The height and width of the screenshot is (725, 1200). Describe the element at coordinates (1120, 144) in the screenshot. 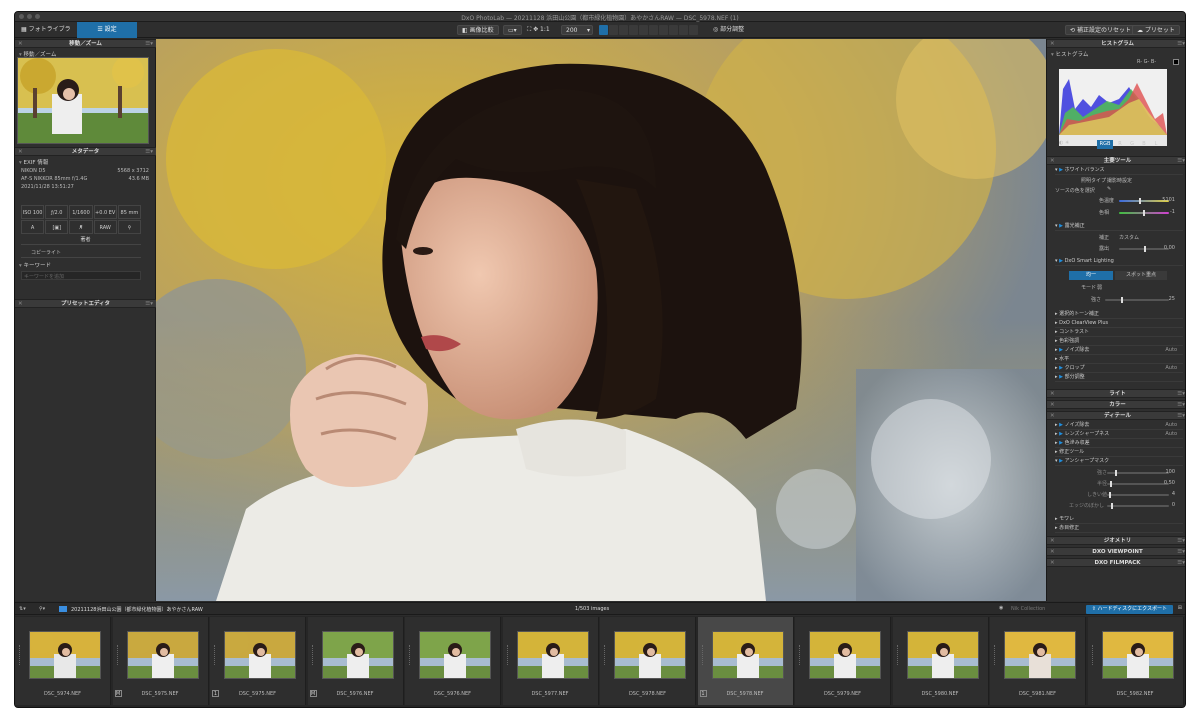

I see `channel-r: R` at that location.